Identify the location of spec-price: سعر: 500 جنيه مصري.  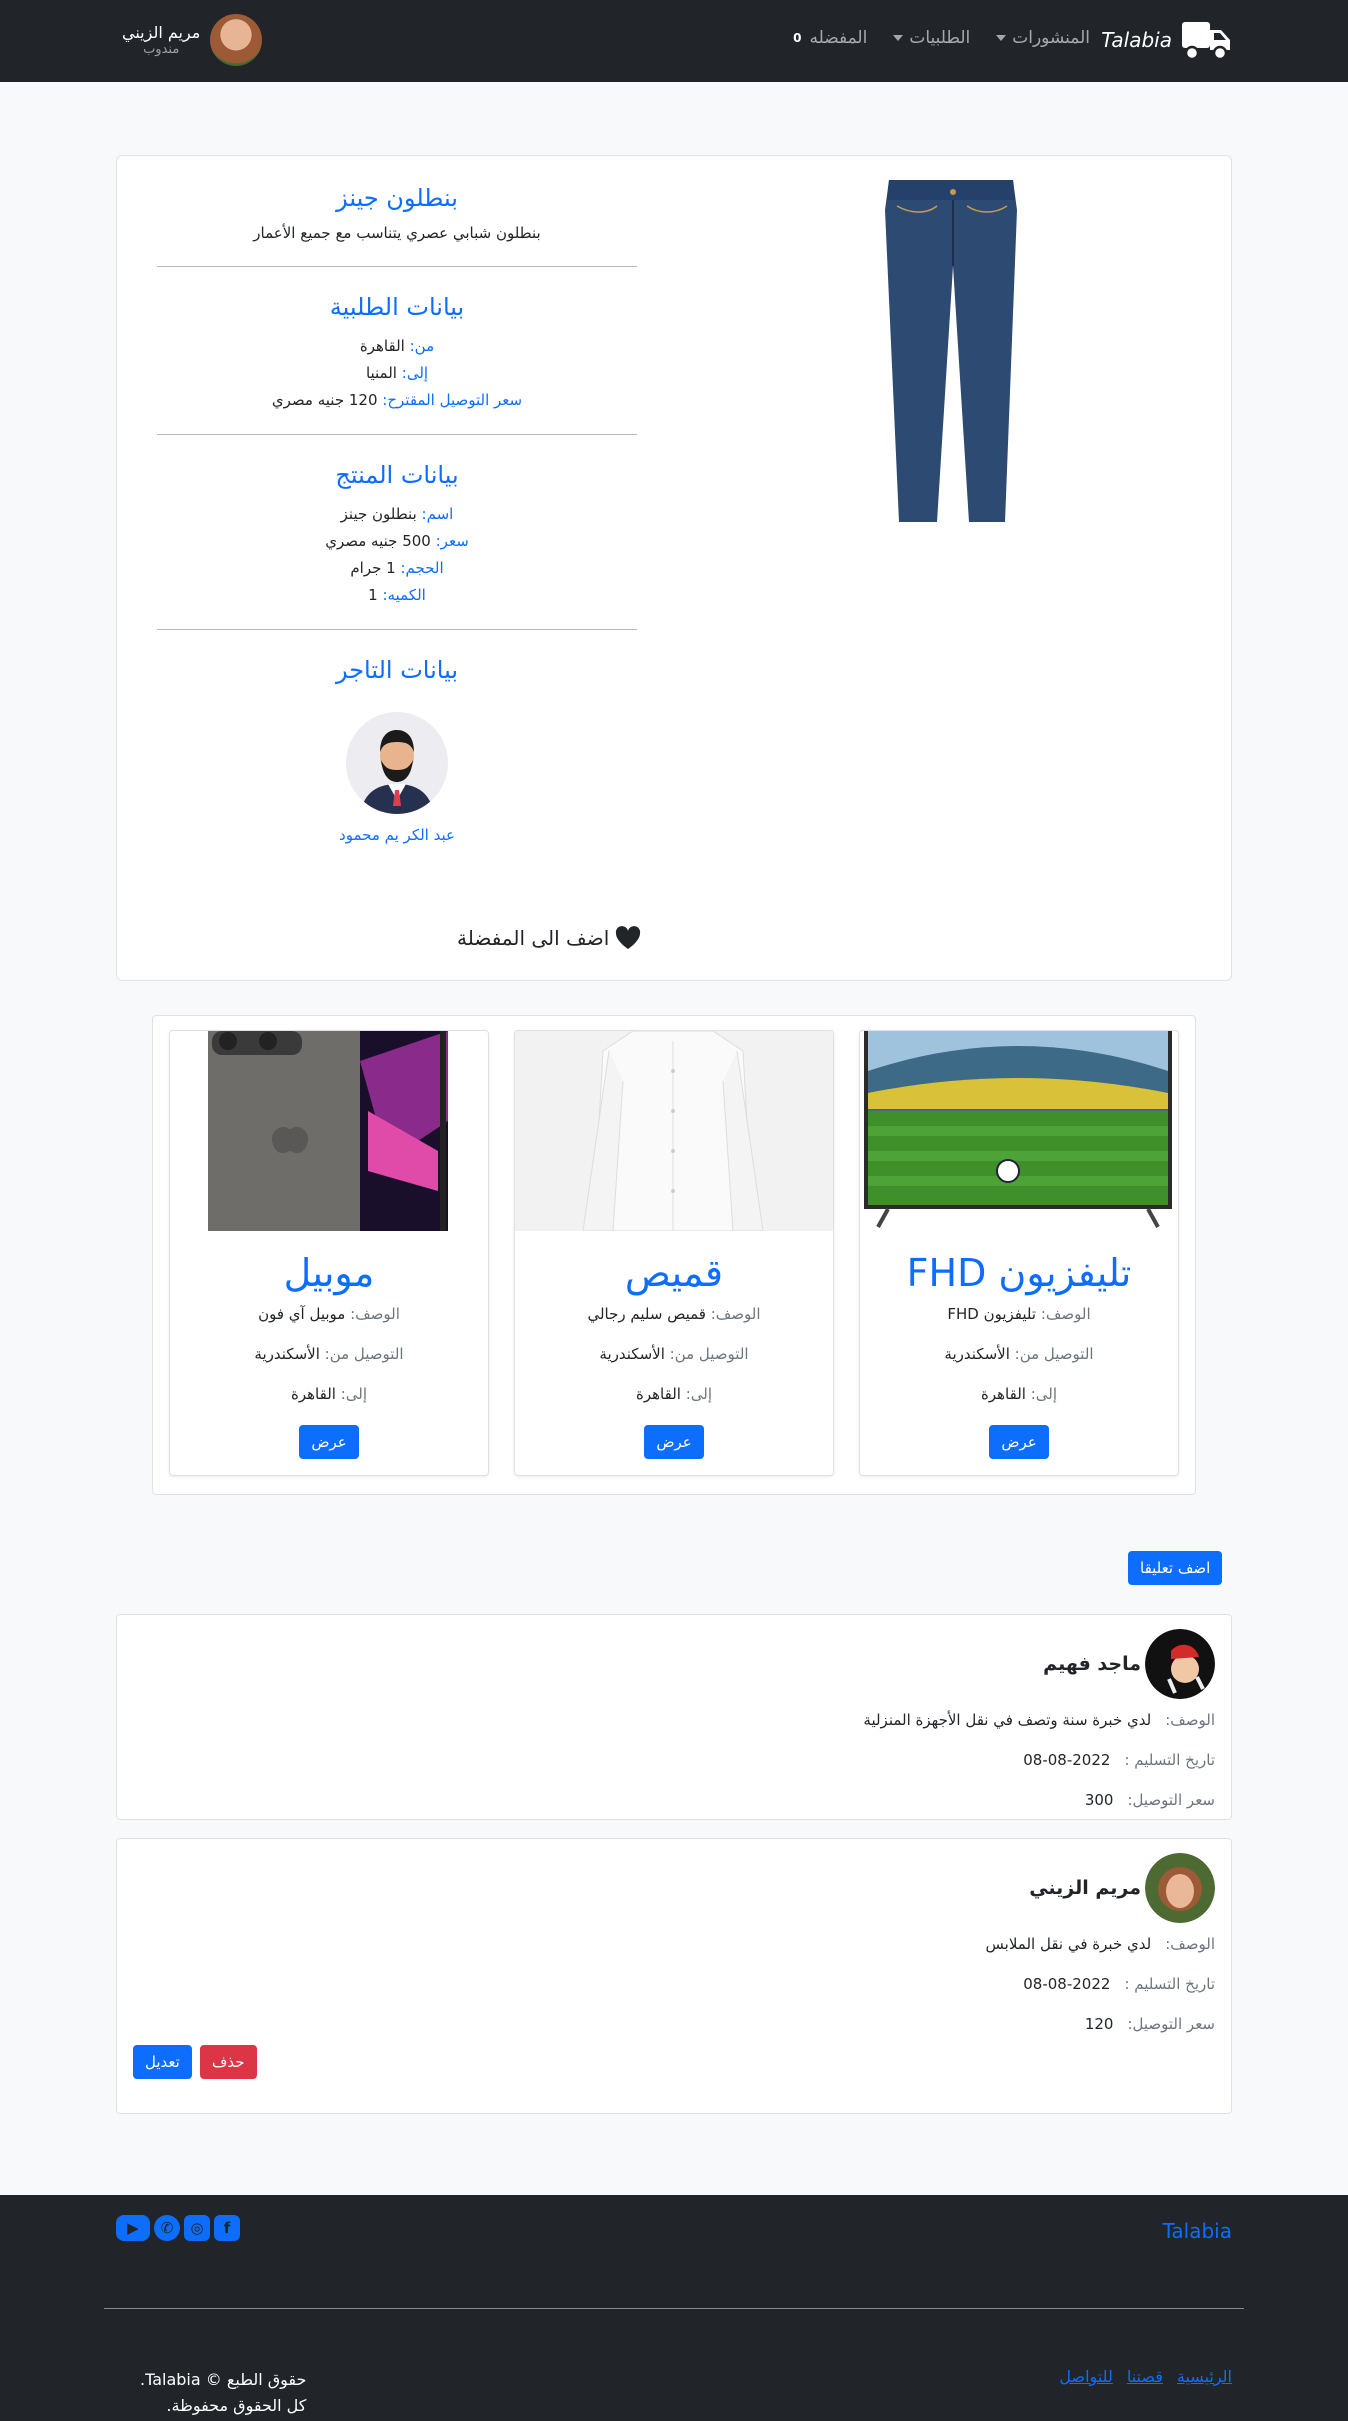
(397, 541).